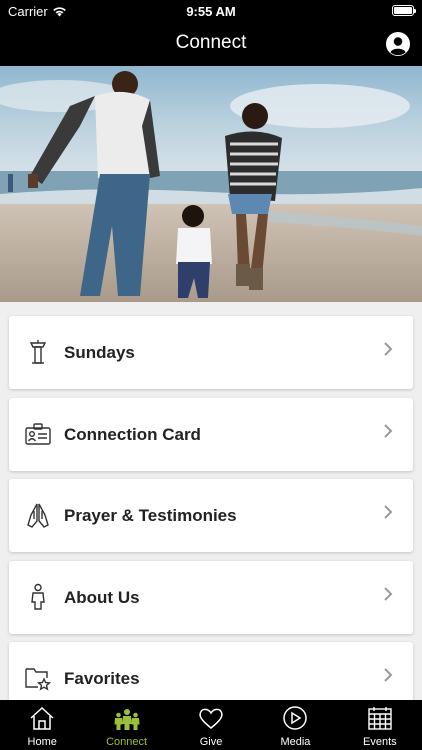 This screenshot has height=750, width=422. Describe the element at coordinates (380, 742) in the screenshot. I see `tab-label-events: Events` at that location.